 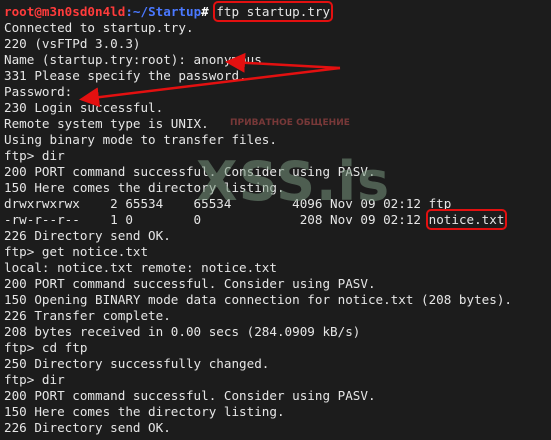 I want to click on arrow-to-username, so click(x=283, y=62).